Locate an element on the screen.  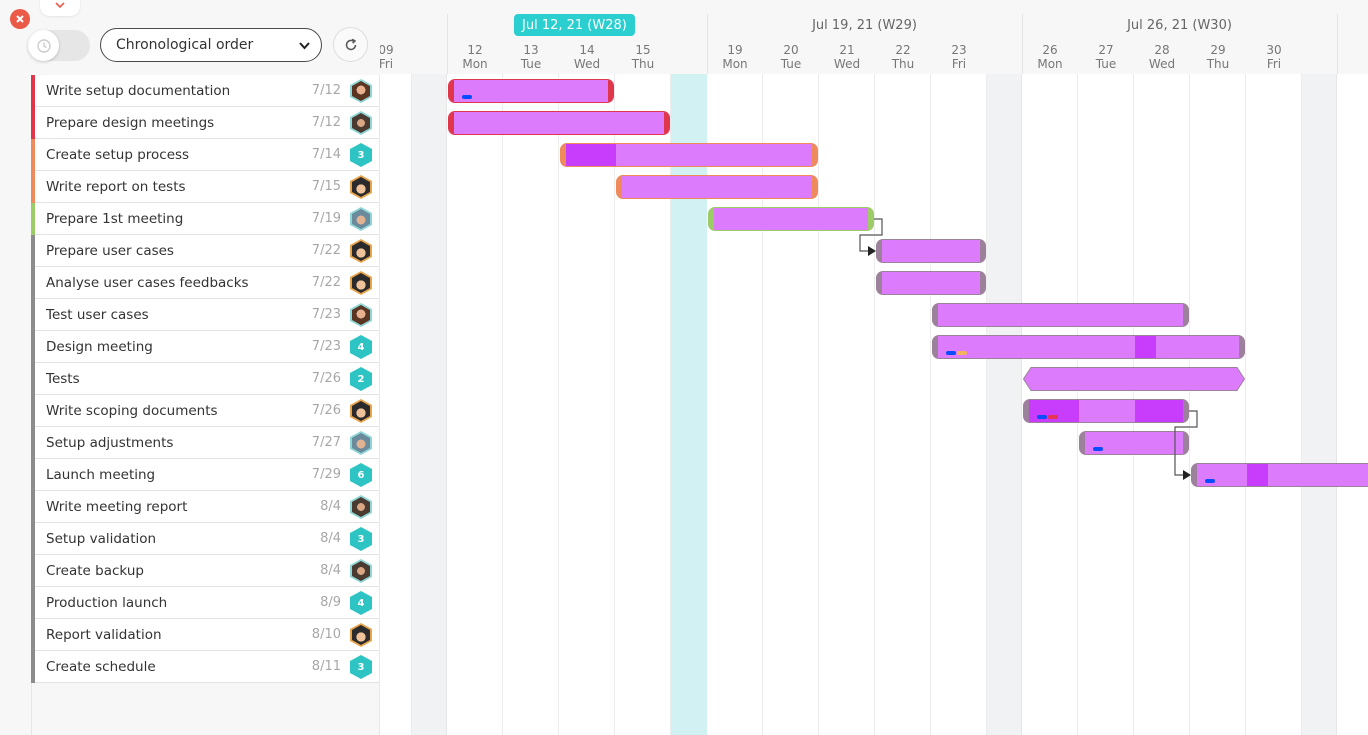
task-row: Write meeting report 8/4 is located at coordinates (205, 507).